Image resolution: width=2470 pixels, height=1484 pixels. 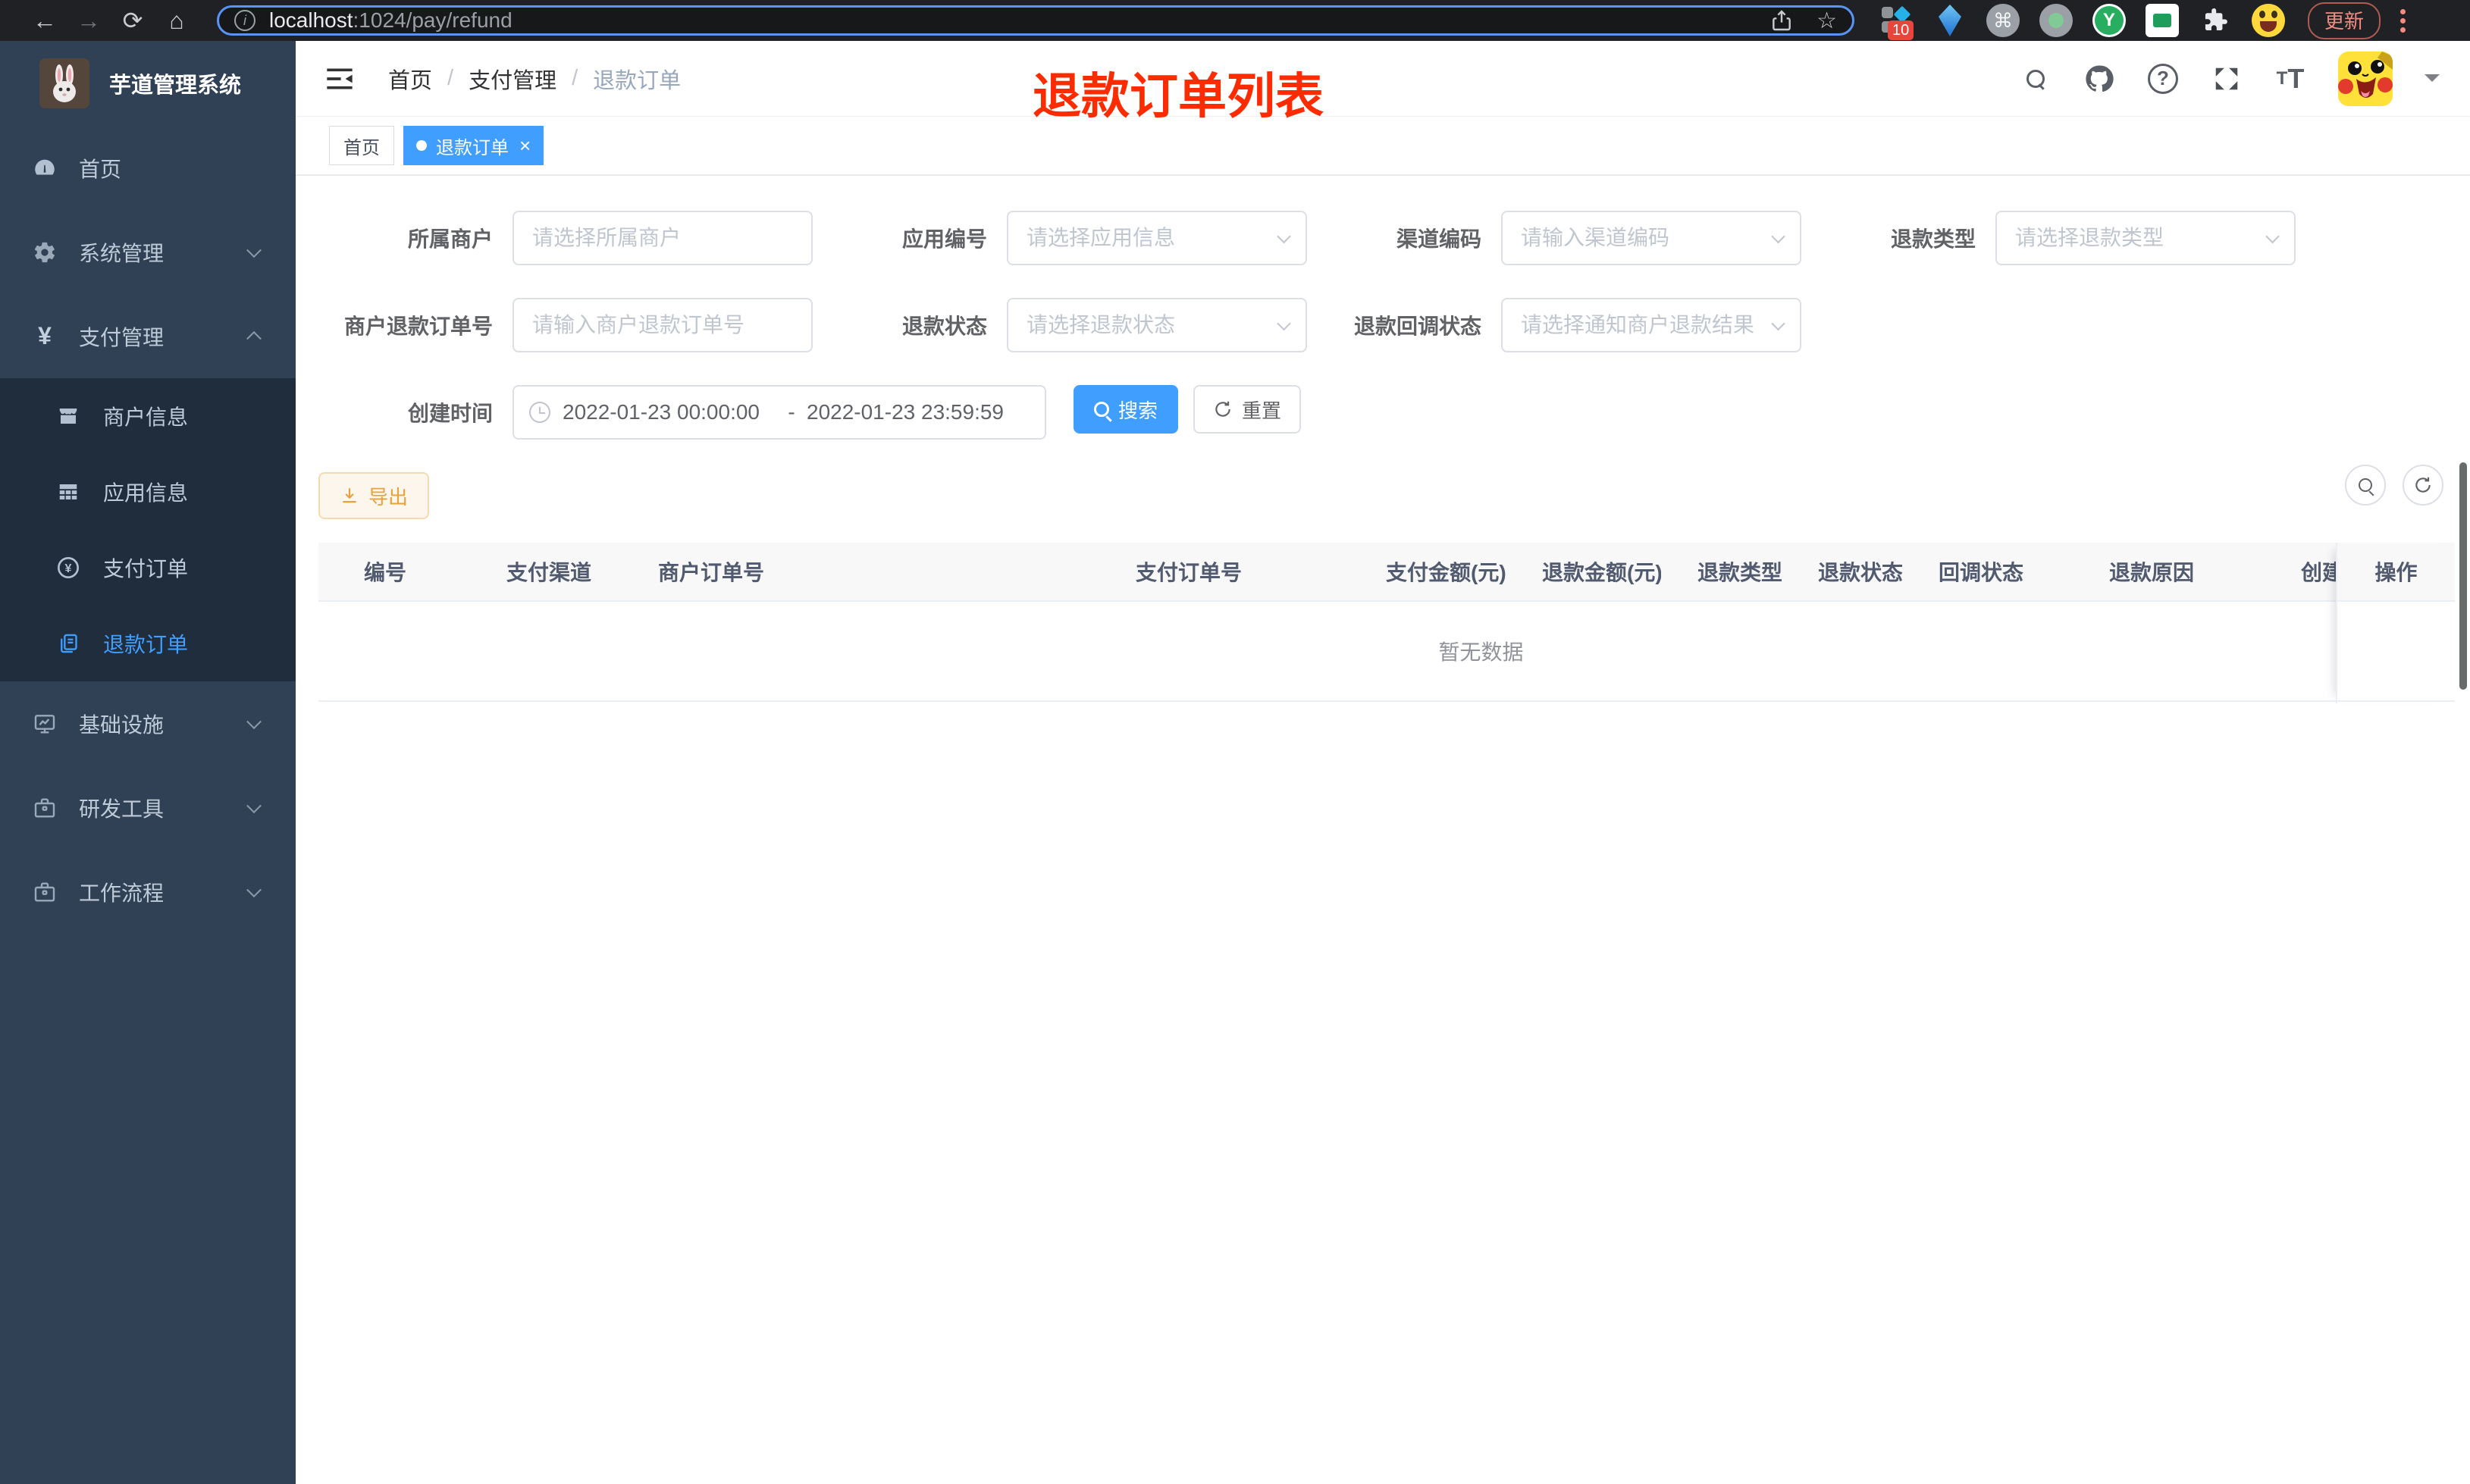 I want to click on table-tools, so click(x=2394, y=486).